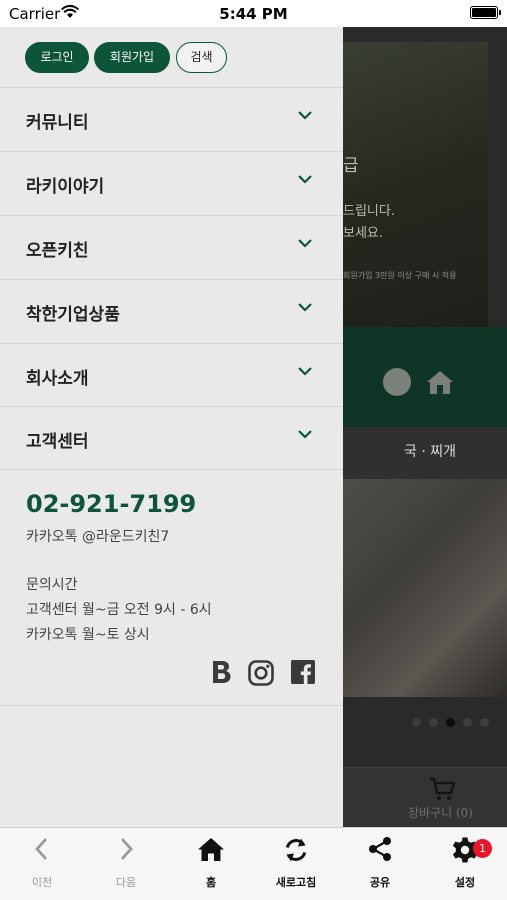  What do you see at coordinates (465, 864) in the screenshot?
I see `tab-settings: 설정` at bounding box center [465, 864].